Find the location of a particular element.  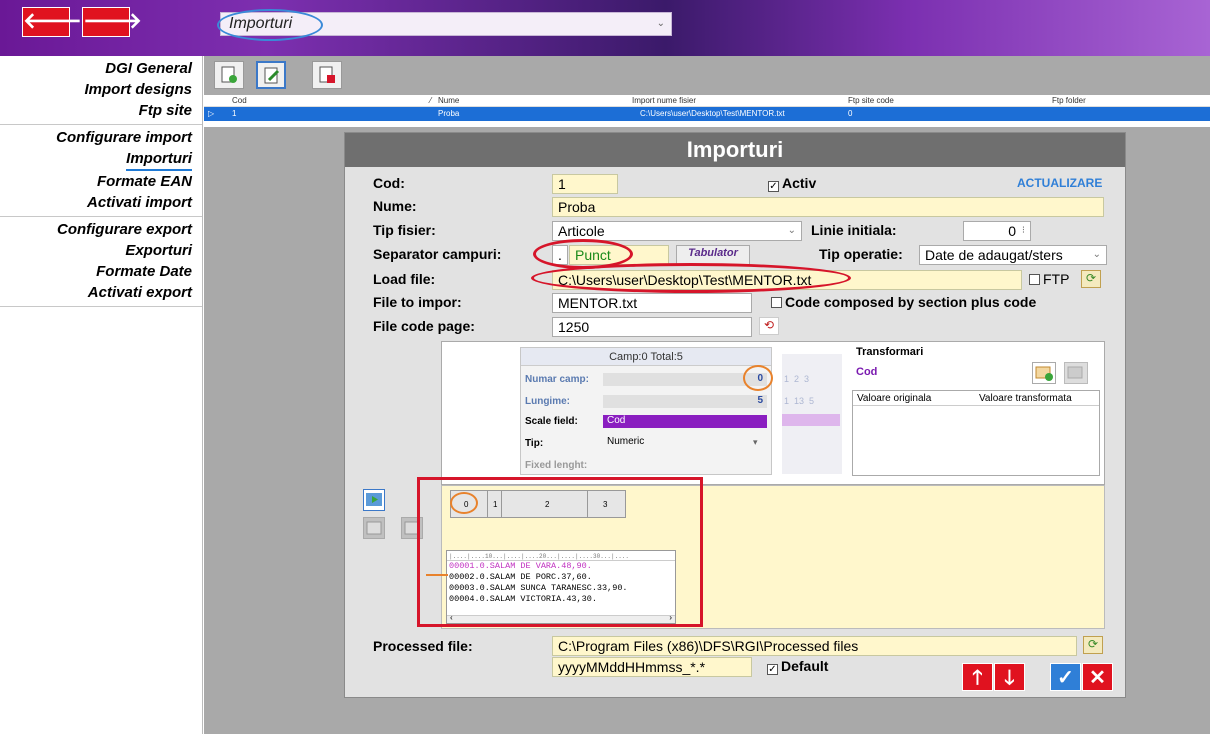

cell-cod: 1 is located at coordinates (234, 113).